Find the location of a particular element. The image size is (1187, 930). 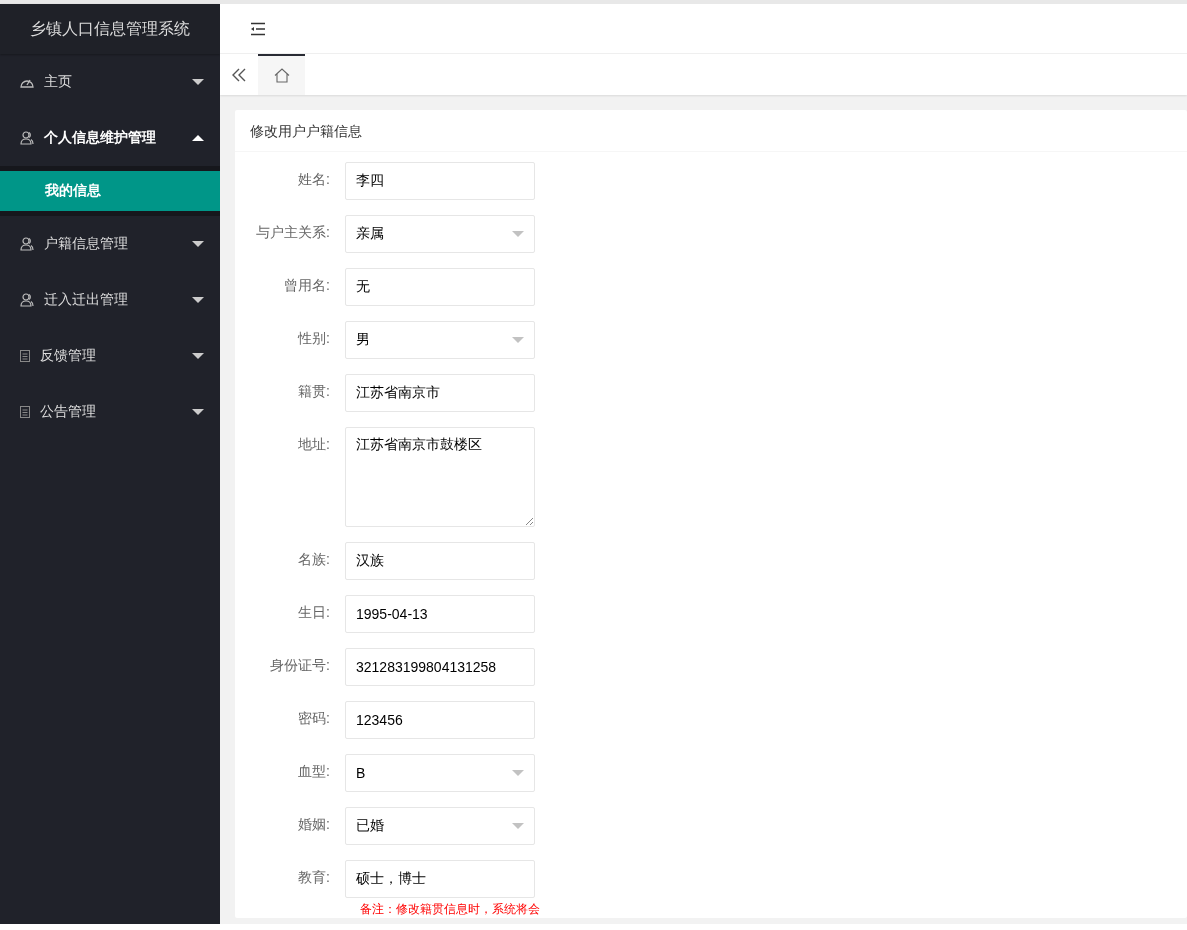

app-title: 乡镇人口信息管理系统 is located at coordinates (110, 29).